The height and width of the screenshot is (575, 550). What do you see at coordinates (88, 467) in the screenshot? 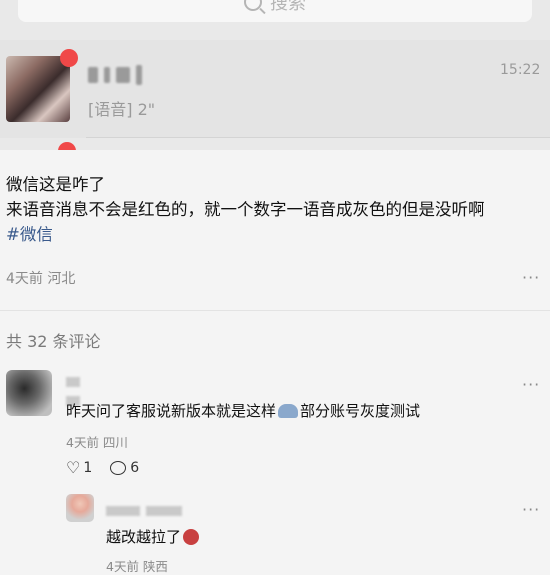
I see `like-count: 1` at bounding box center [88, 467].